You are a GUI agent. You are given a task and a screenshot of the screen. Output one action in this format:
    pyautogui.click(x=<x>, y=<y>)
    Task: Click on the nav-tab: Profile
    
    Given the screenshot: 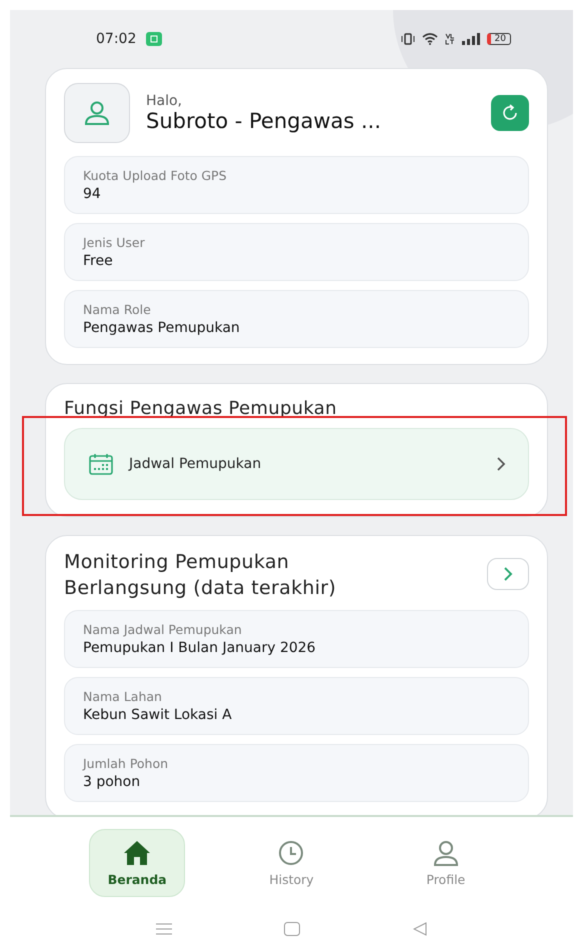 What is the action you would take?
    pyautogui.click(x=446, y=863)
    